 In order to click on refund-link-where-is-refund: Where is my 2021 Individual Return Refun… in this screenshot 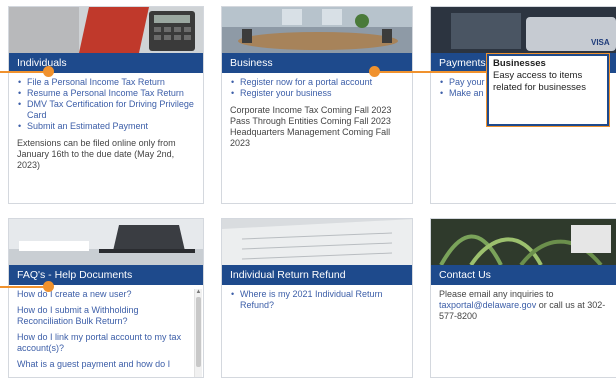, I will do `click(317, 300)`.